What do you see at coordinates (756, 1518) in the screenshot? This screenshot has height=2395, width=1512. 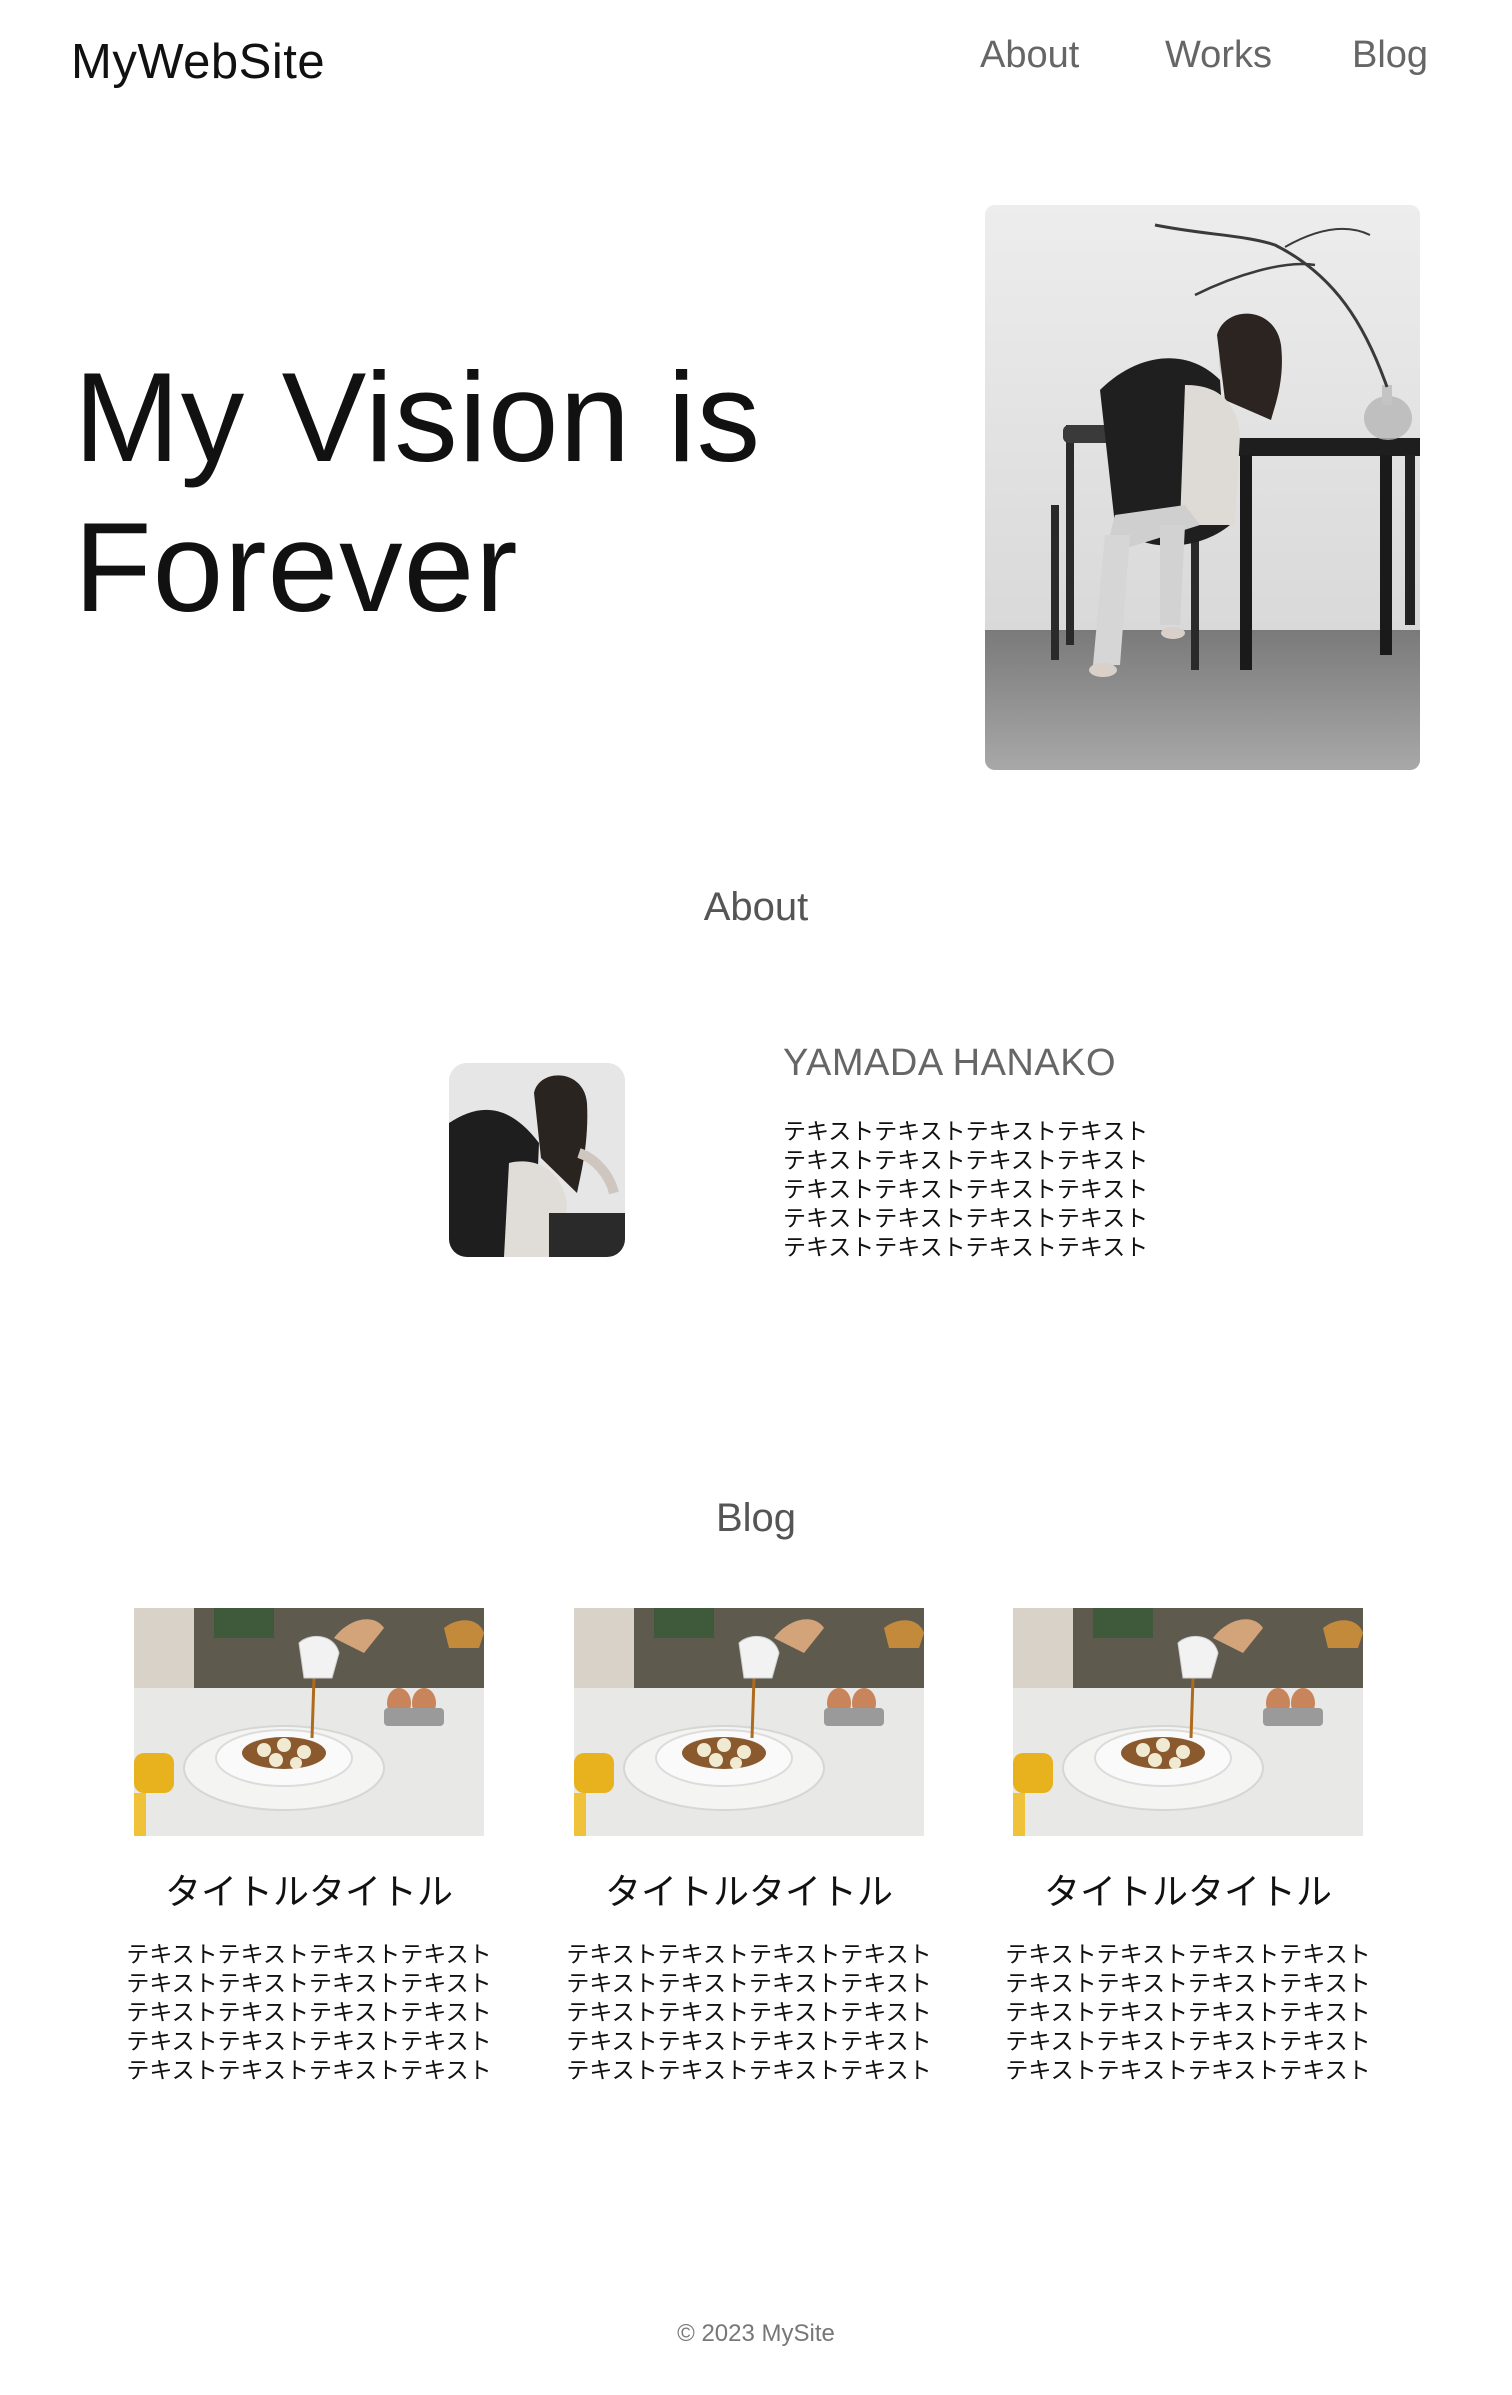 I see `blog-section-heading: Blog` at bounding box center [756, 1518].